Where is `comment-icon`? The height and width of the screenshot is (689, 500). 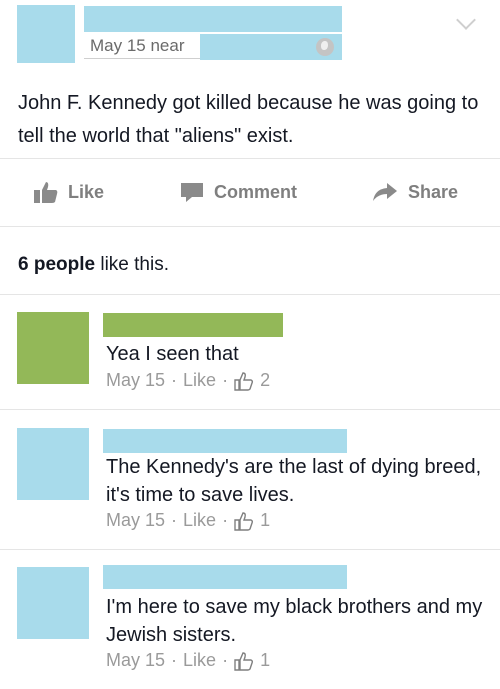
comment-icon is located at coordinates (192, 192).